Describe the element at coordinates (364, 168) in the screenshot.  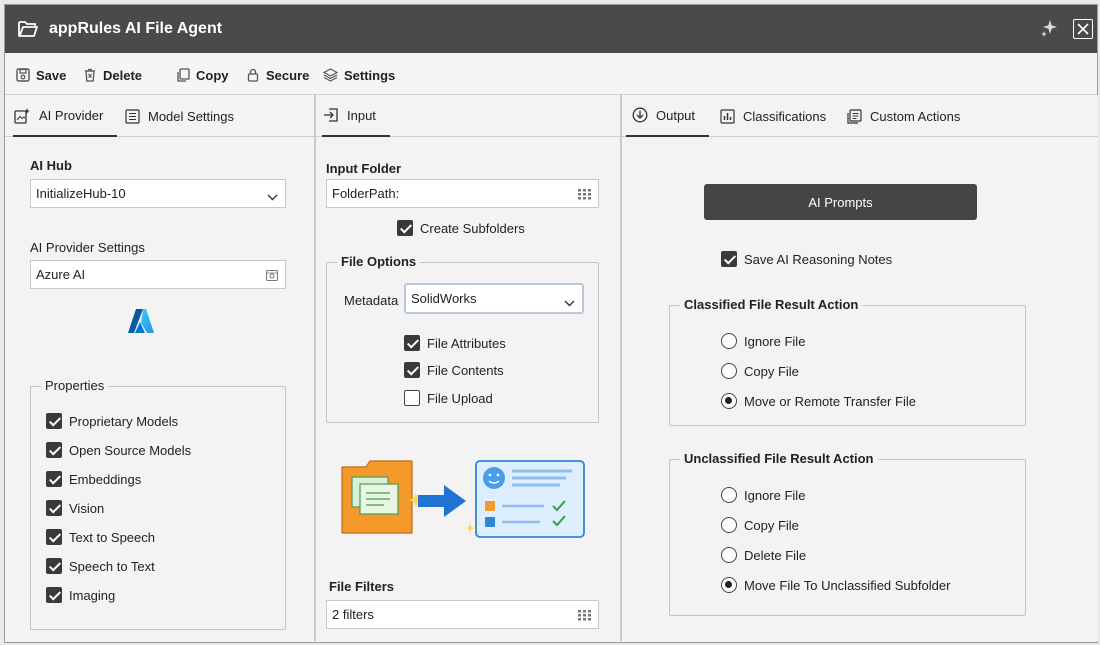
I see `input-folder-label: Input Folder` at that location.